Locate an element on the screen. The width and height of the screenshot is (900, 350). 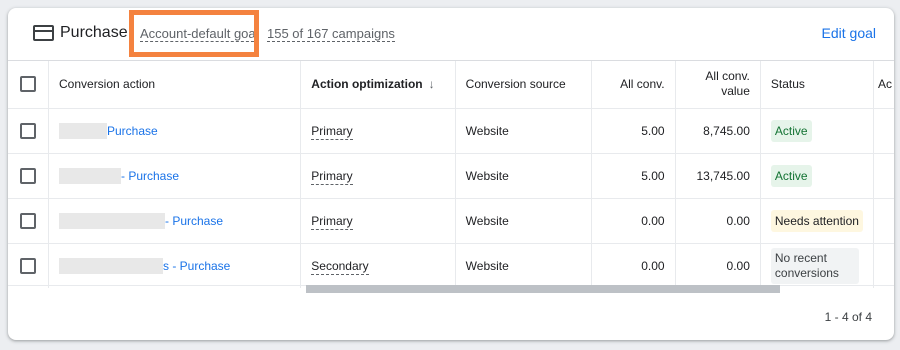
highlight-box is located at coordinates (194, 33).